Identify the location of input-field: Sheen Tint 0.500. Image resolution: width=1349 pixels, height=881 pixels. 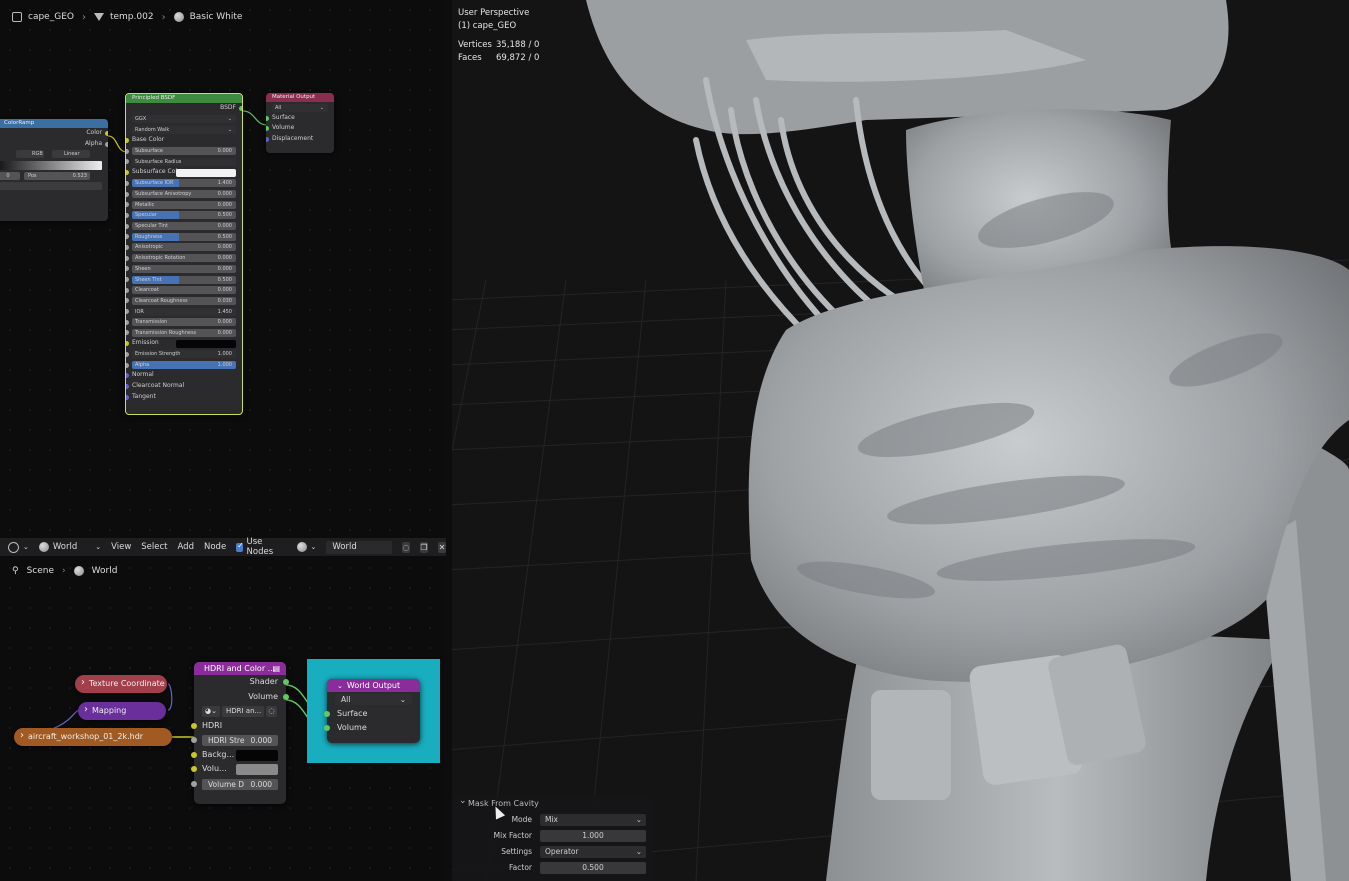
(184, 279).